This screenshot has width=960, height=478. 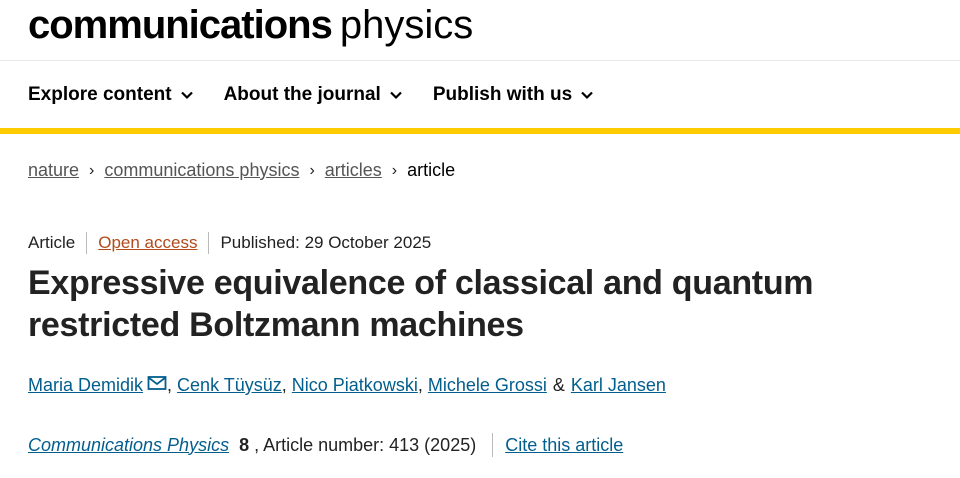 I want to click on author-link: Maria Demidik, so click(x=85, y=385).